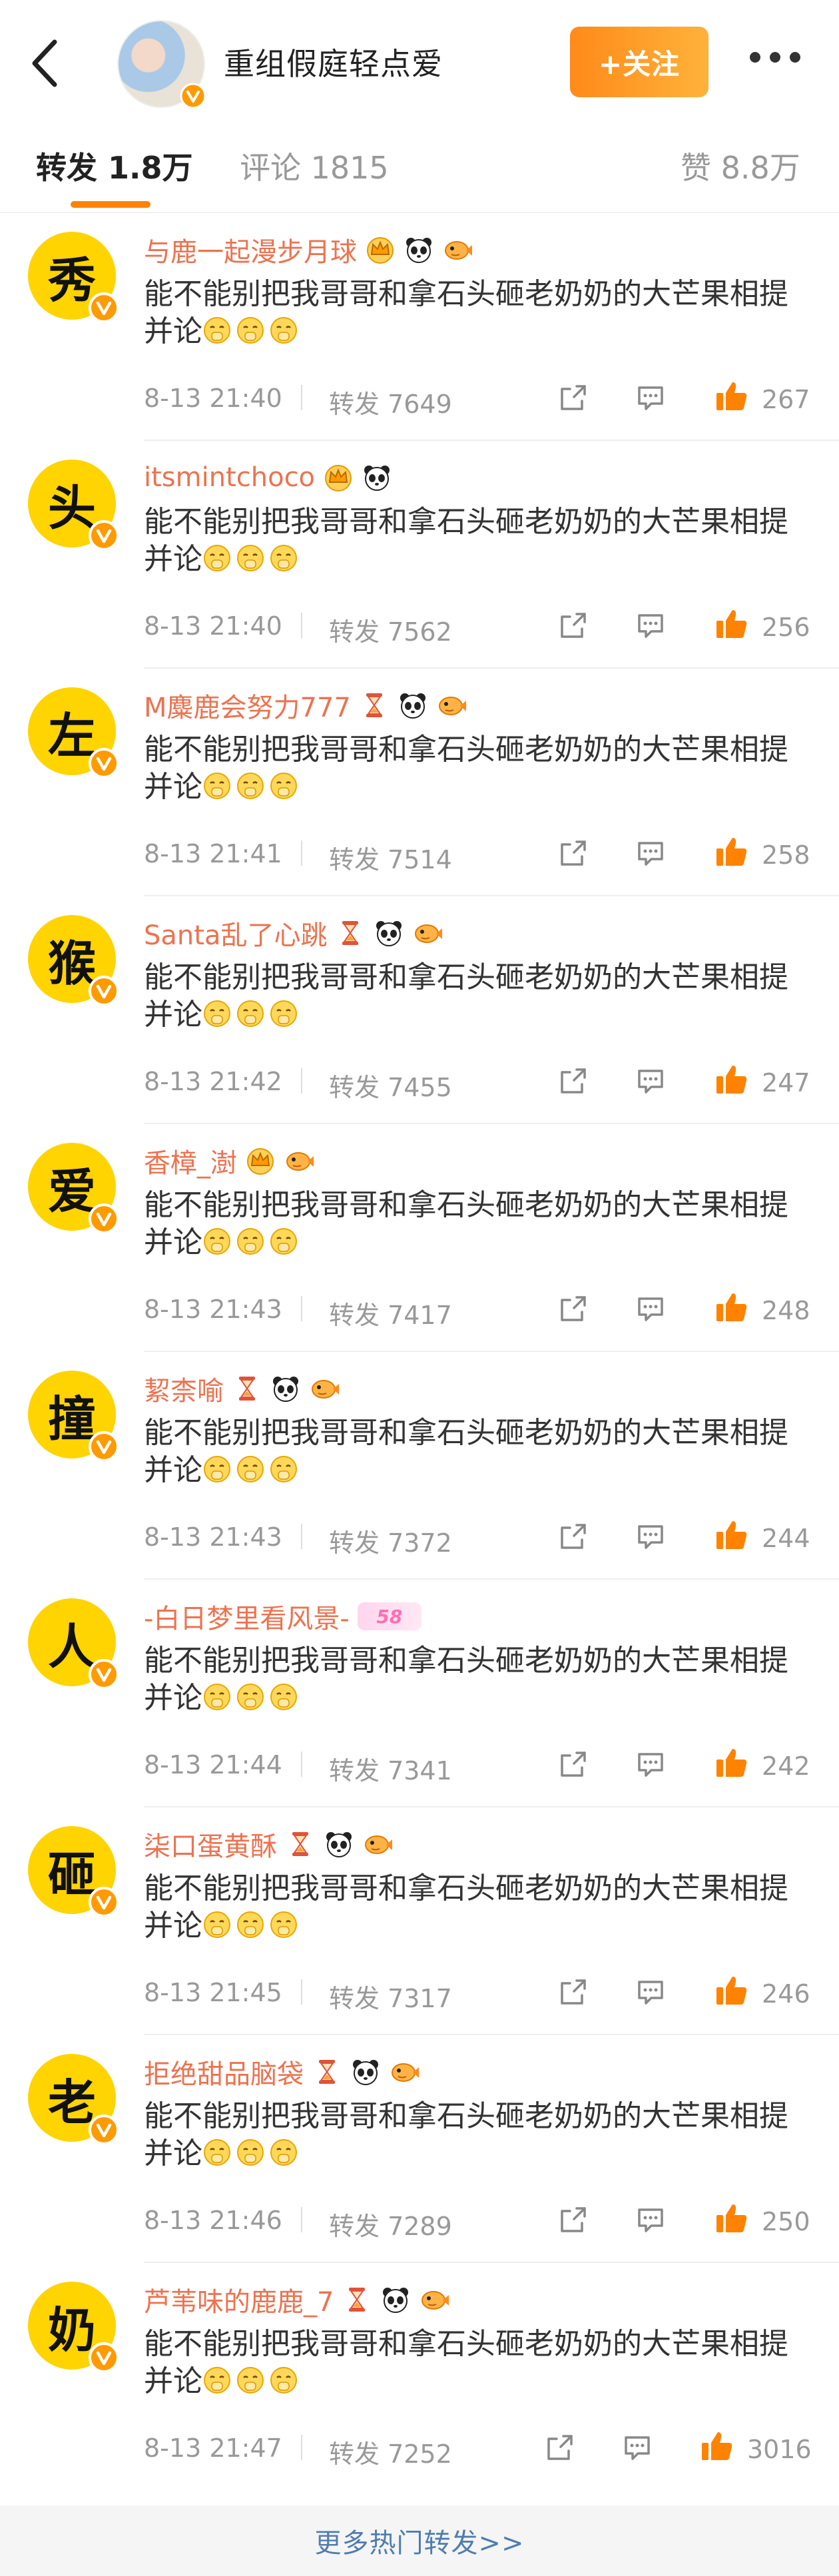 Image resolution: width=839 pixels, height=2576 pixels. Describe the element at coordinates (247, 1616) in the screenshot. I see `username: -白日梦里看风景-` at that location.